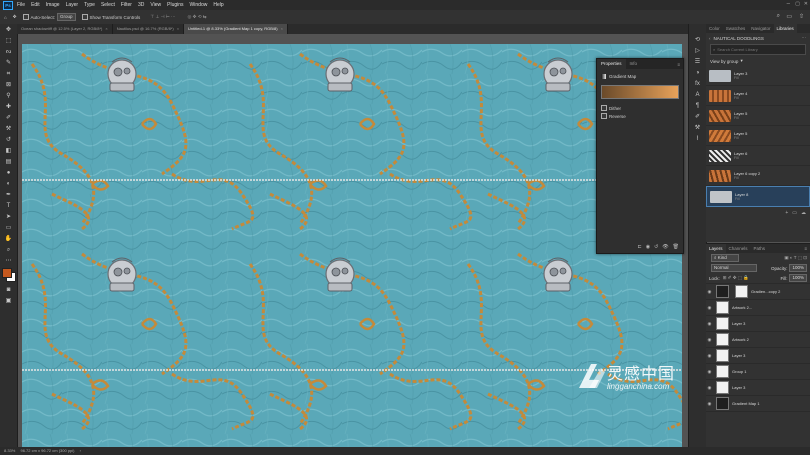  Describe the element at coordinates (8, 250) in the screenshot. I see `zoom-tool-icon: ⌕` at that location.